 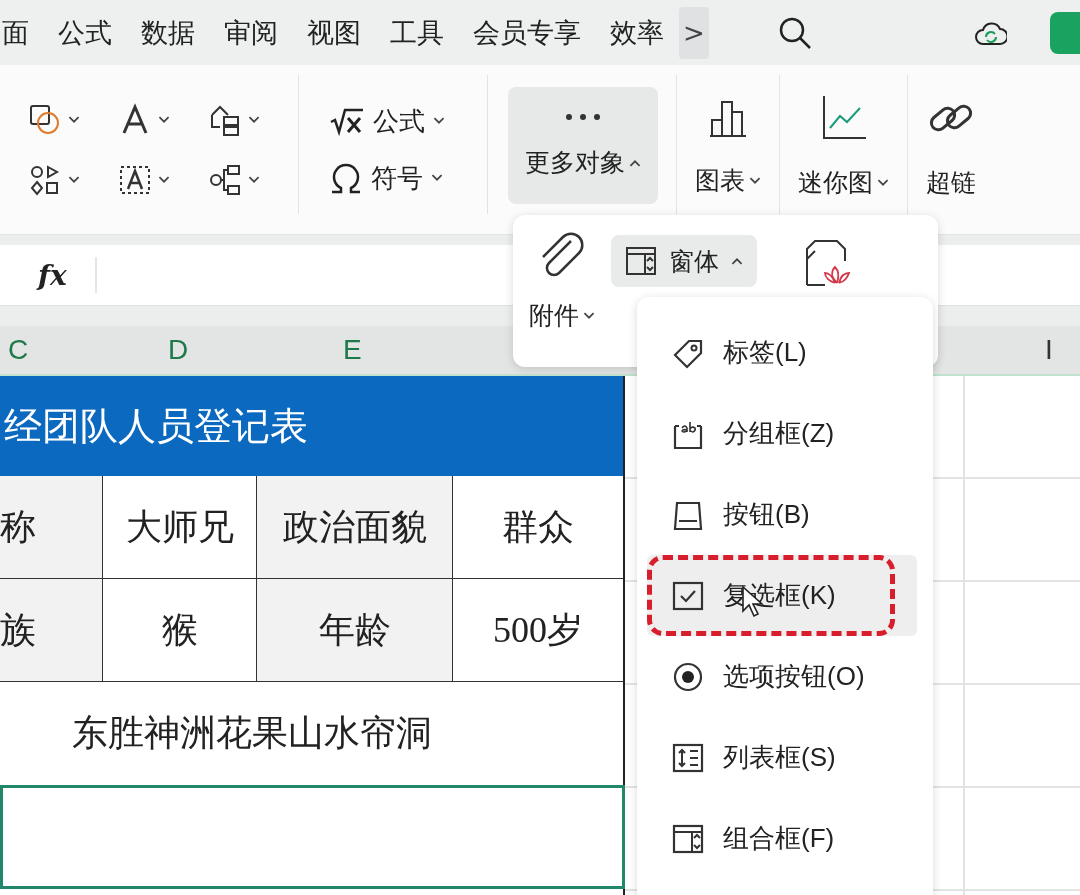 What do you see at coordinates (355, 630) in the screenshot?
I see `table-cell: 年龄` at bounding box center [355, 630].